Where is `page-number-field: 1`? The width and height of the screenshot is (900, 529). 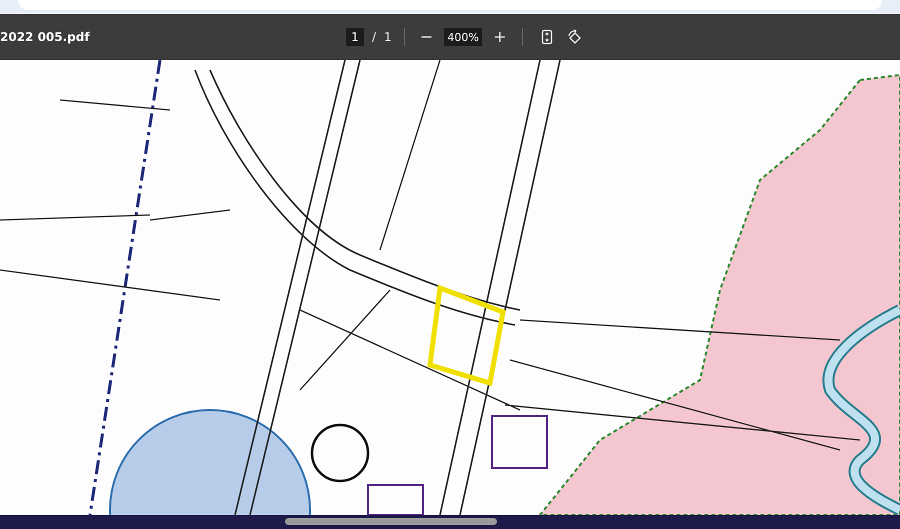 page-number-field: 1 is located at coordinates (355, 37).